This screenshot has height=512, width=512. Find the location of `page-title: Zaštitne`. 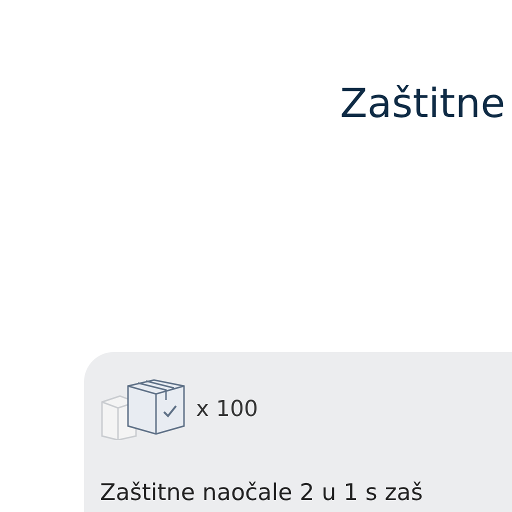

page-title: Zaštitne is located at coordinates (423, 104).